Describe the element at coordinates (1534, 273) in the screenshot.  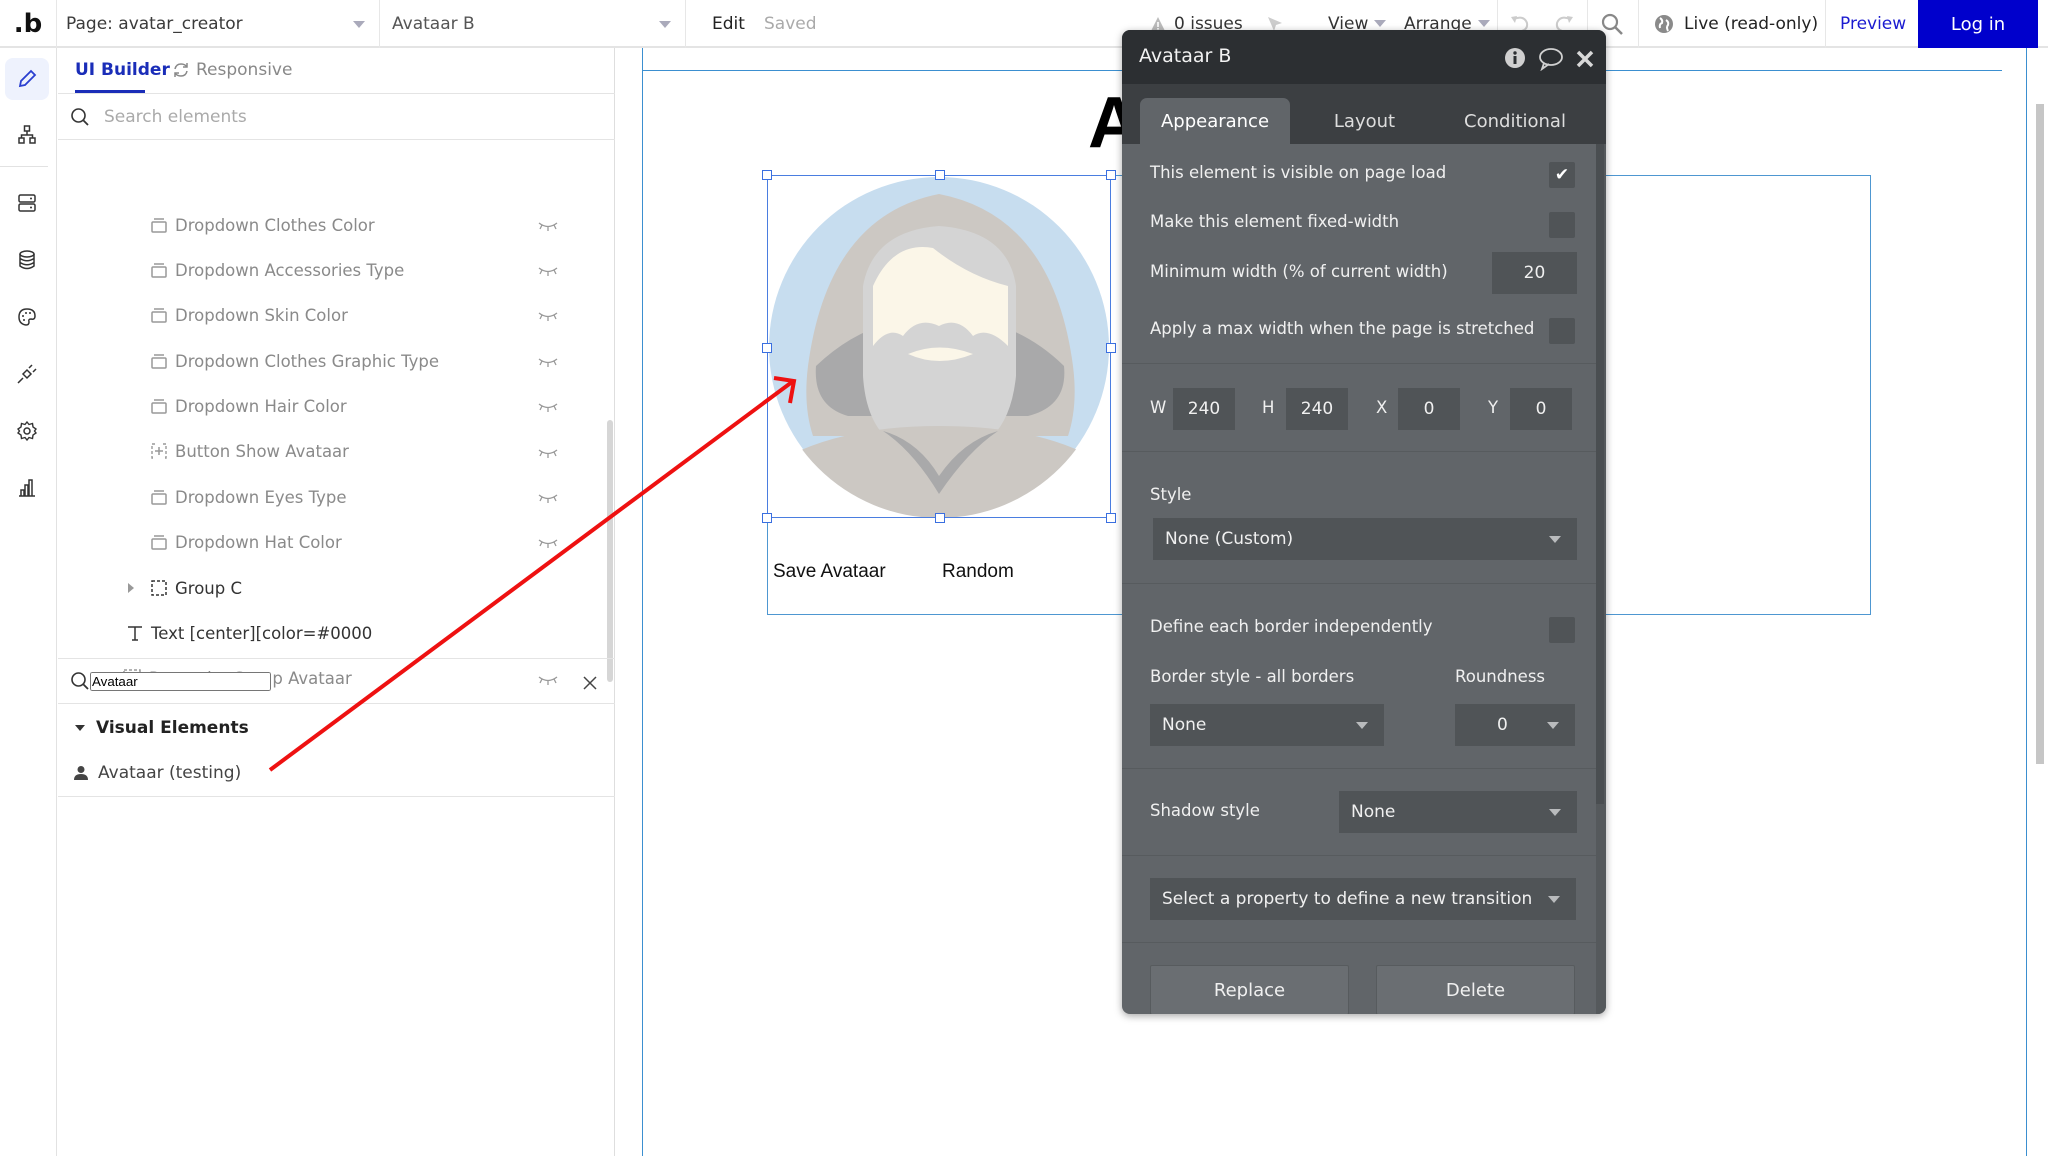
I see `min-width-input: 20` at that location.